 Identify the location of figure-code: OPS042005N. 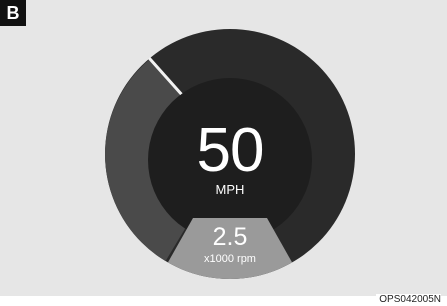
(408, 300).